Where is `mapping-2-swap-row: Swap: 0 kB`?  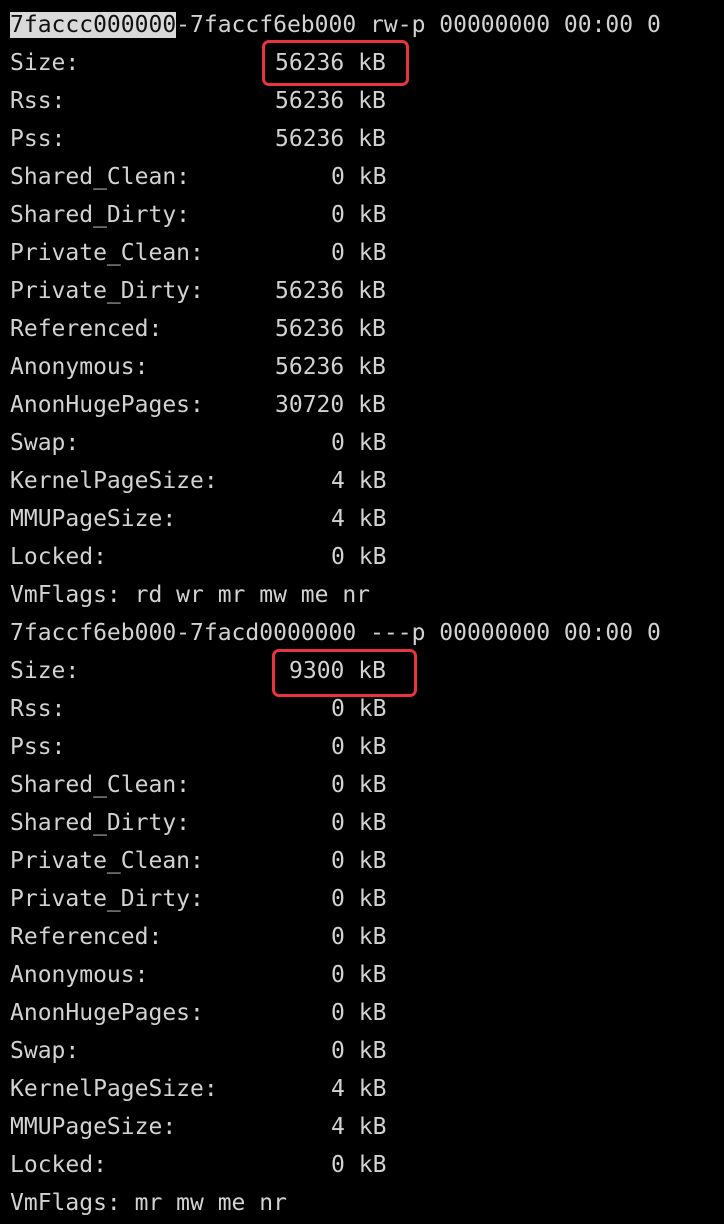
mapping-2-swap-row: Swap: 0 kB is located at coordinates (198, 1051).